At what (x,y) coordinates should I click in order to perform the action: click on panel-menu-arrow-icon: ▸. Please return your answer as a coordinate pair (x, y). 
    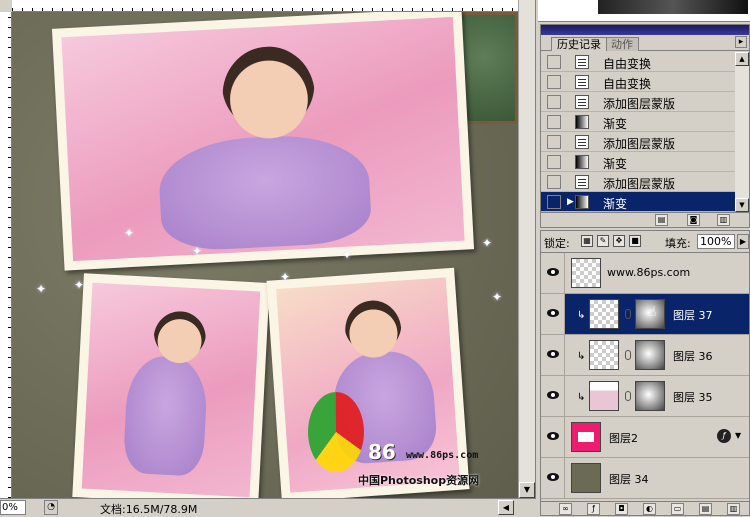
    Looking at the image, I should click on (741, 42).